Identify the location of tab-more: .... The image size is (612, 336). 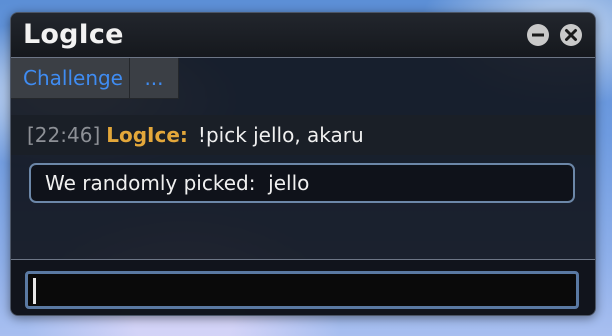
(154, 78).